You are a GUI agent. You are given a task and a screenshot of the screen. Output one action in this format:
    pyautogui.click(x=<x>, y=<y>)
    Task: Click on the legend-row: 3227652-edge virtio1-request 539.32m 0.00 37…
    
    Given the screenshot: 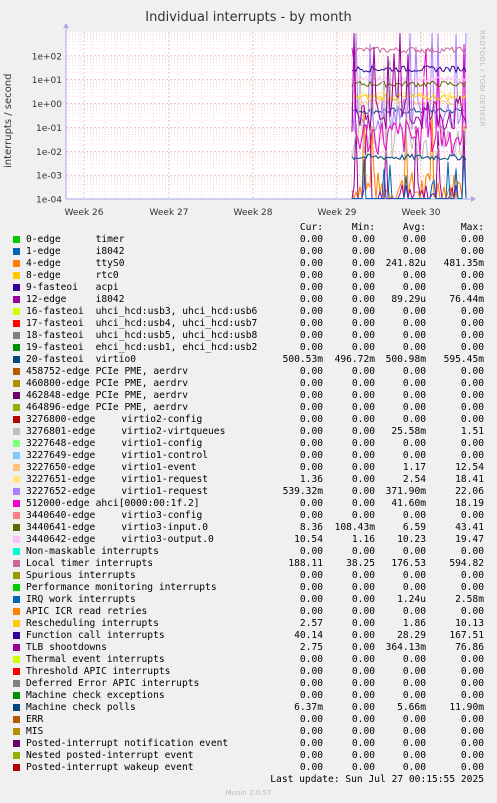 What is the action you would take?
    pyautogui.click(x=252, y=492)
    